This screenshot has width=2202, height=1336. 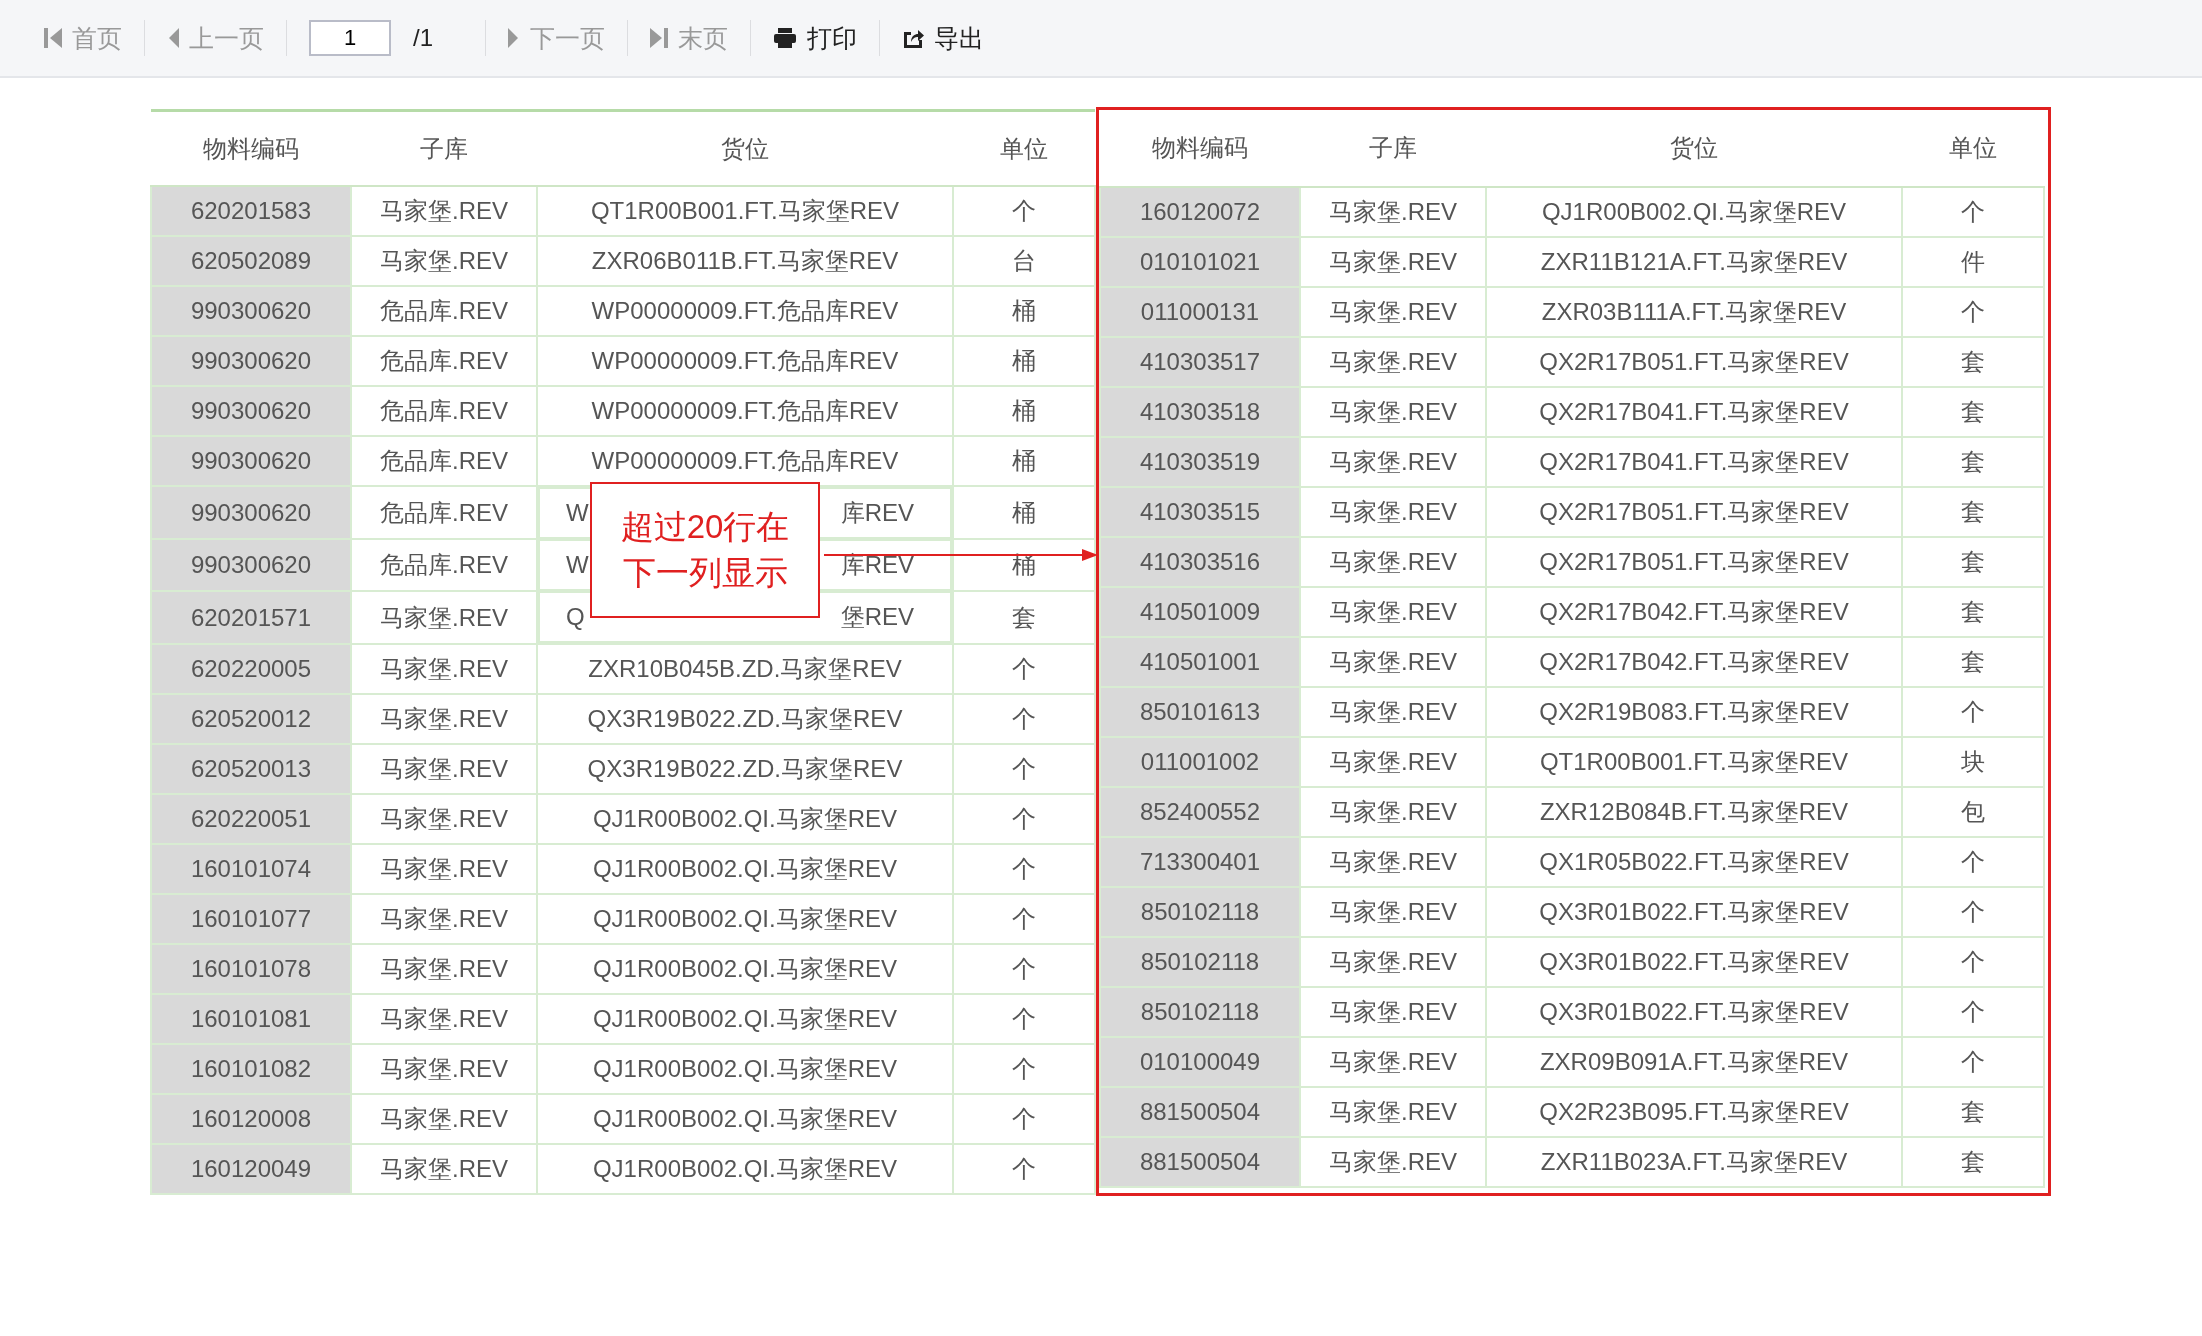 I want to click on table-cell: 件, so click(x=1973, y=262).